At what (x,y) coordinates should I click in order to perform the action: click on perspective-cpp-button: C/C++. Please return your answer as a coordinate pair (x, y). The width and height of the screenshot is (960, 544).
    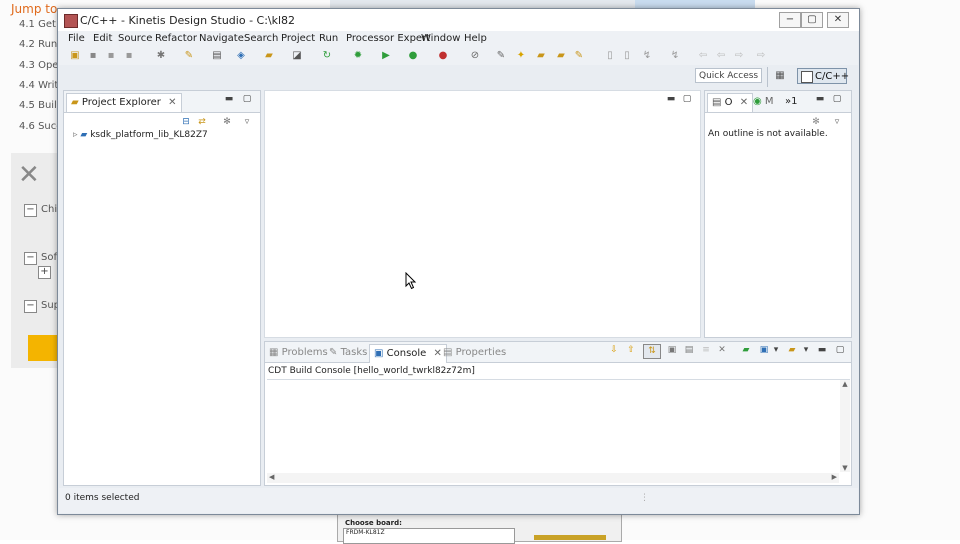
    Looking at the image, I should click on (823, 76).